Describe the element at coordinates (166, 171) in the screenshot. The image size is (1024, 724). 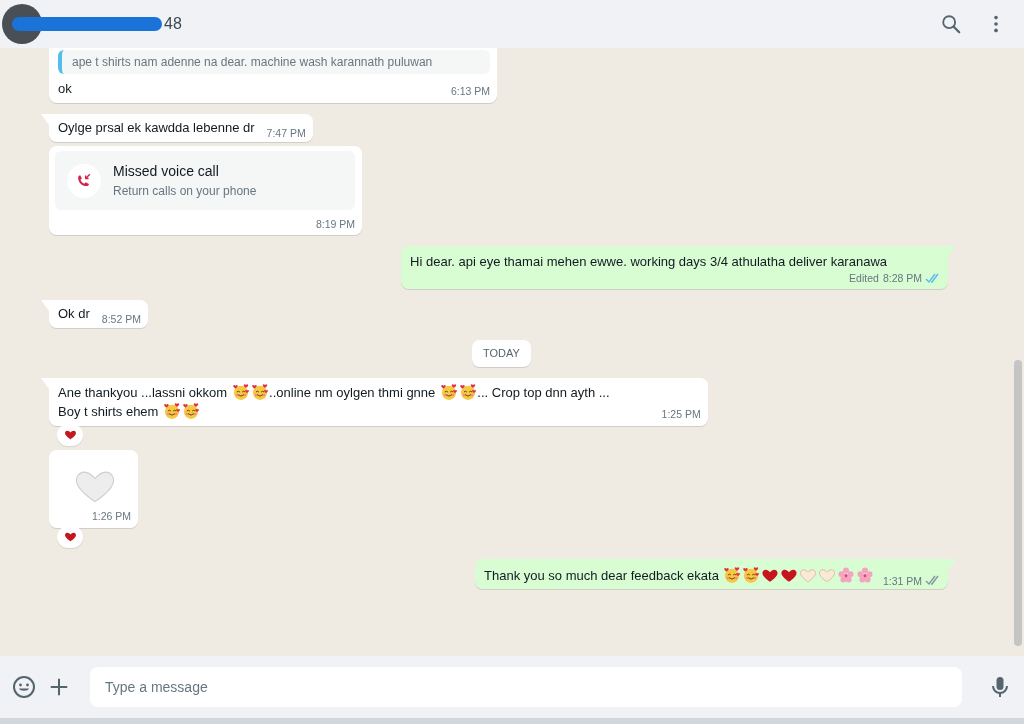
I see `call-title: Missed voice call` at that location.